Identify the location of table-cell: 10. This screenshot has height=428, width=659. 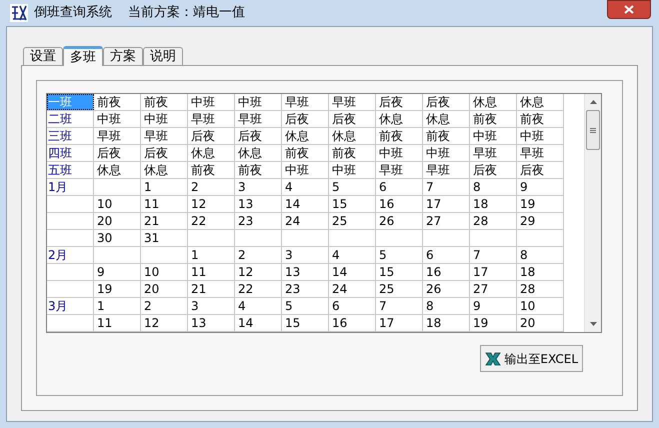
(164, 272).